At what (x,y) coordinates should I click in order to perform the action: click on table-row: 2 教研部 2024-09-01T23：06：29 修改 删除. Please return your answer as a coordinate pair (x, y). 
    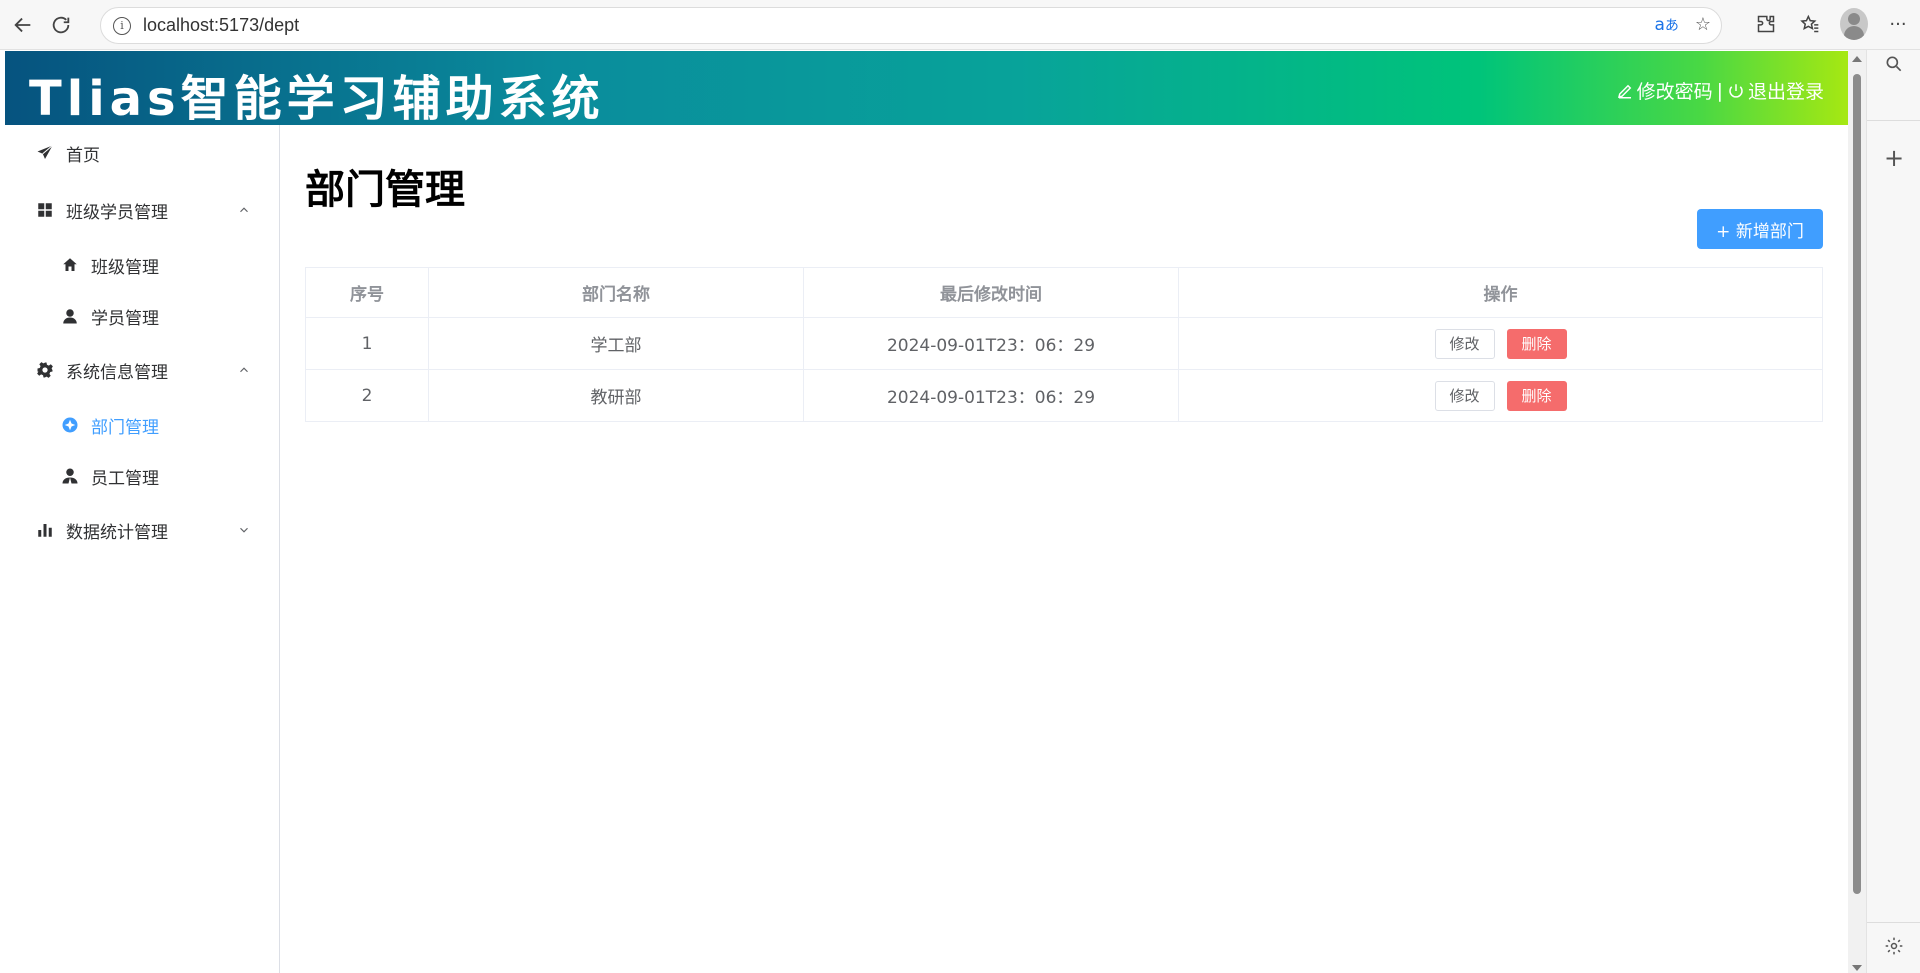
    Looking at the image, I should click on (1064, 395).